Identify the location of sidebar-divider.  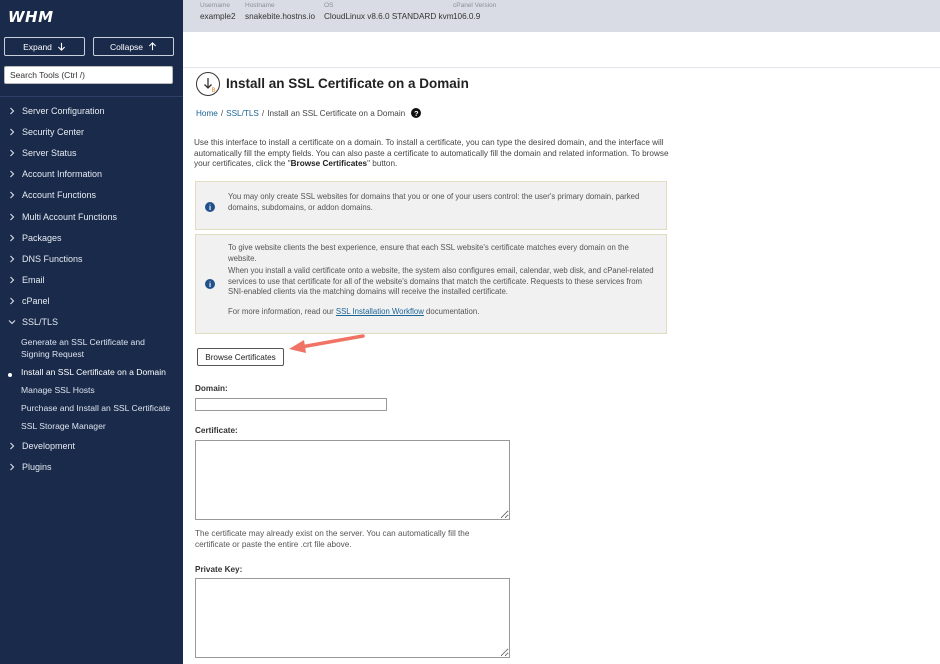
(91, 96).